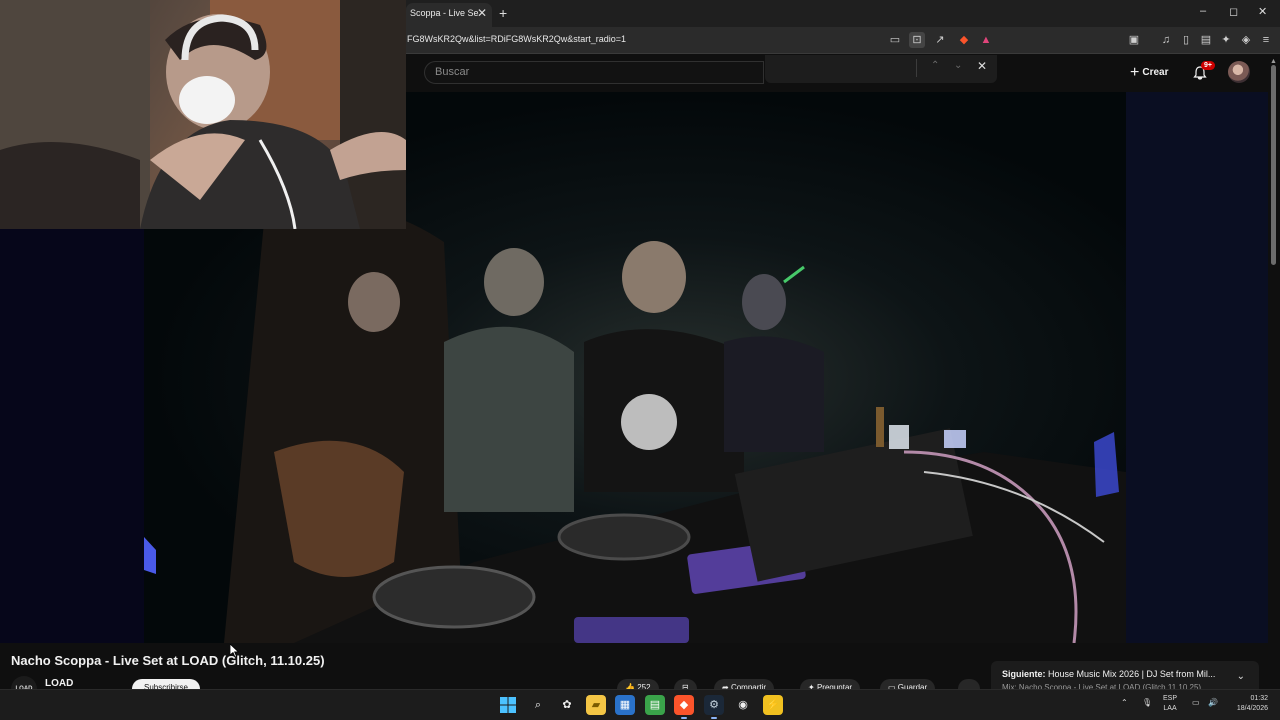  Describe the element at coordinates (1247, 704) in the screenshot. I see `clock: 01:32 18/4/2026` at that location.